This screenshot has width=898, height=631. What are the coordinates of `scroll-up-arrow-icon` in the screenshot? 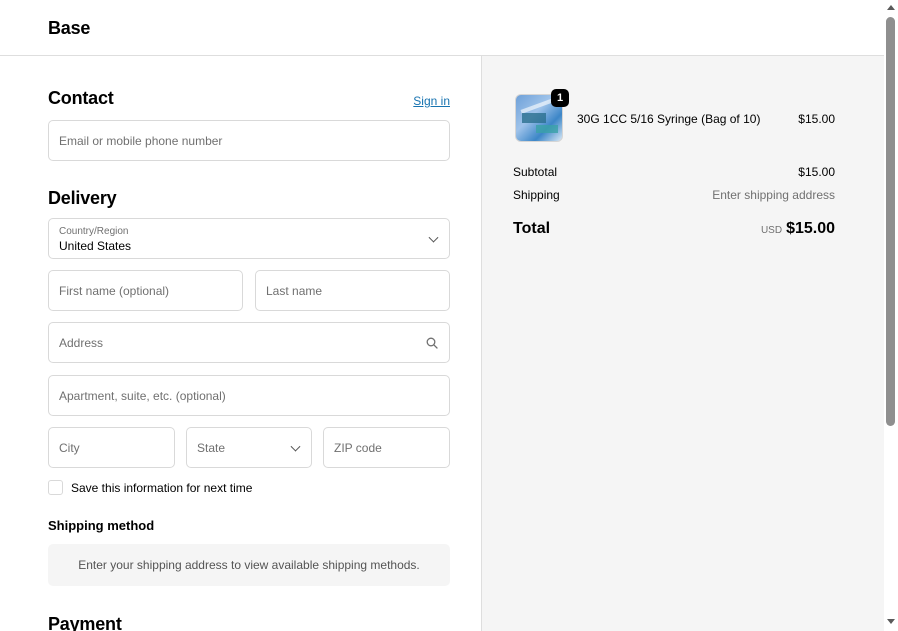 It's located at (891, 7).